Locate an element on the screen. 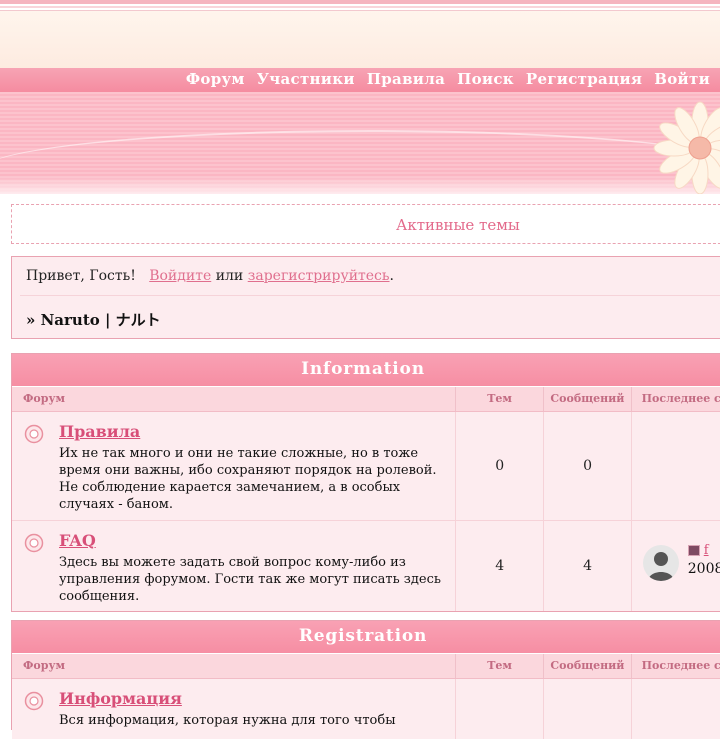 This screenshot has width=720, height=739. category-title: Information is located at coordinates (366, 370).